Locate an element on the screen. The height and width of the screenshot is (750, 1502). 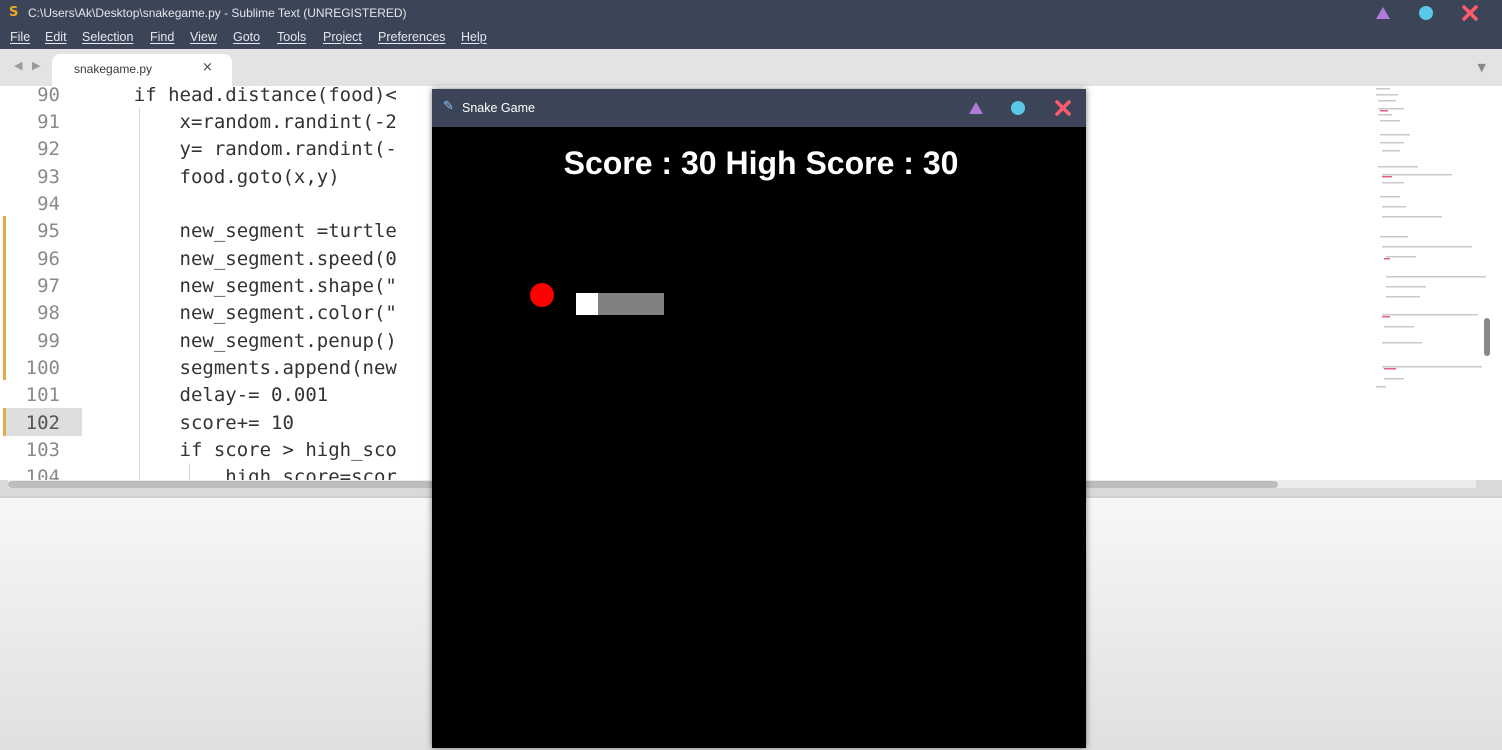
menu-project: Project is located at coordinates (342, 37).